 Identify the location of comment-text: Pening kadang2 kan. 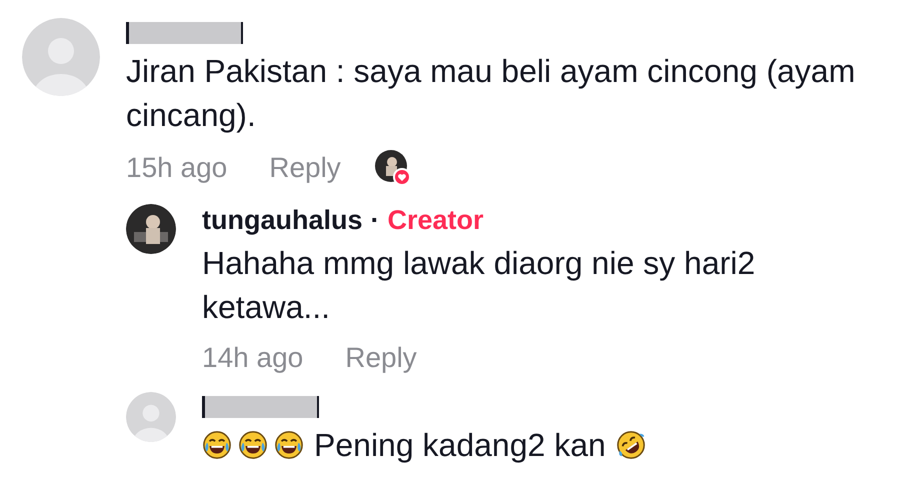
(460, 445).